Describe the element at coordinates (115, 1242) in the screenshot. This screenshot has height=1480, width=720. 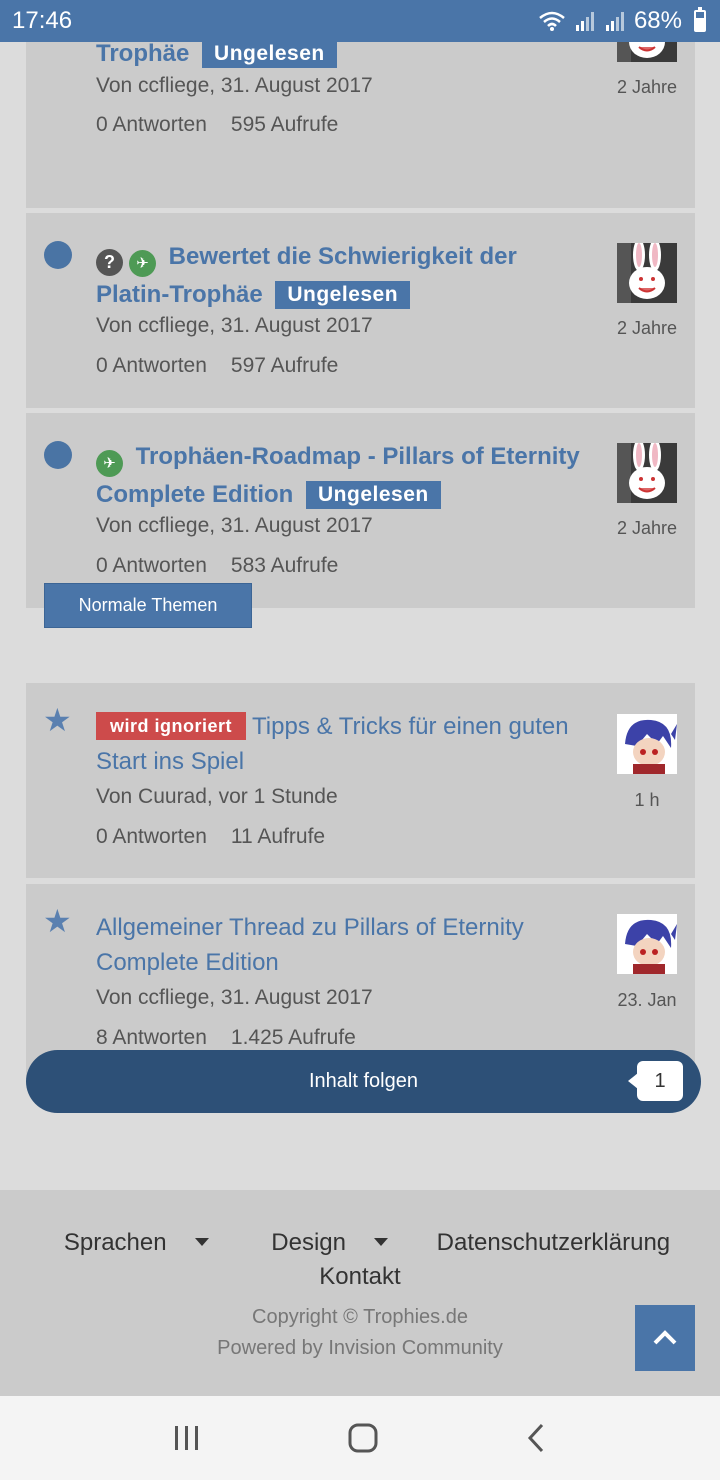
I see `languages-label: Sprachen` at that location.